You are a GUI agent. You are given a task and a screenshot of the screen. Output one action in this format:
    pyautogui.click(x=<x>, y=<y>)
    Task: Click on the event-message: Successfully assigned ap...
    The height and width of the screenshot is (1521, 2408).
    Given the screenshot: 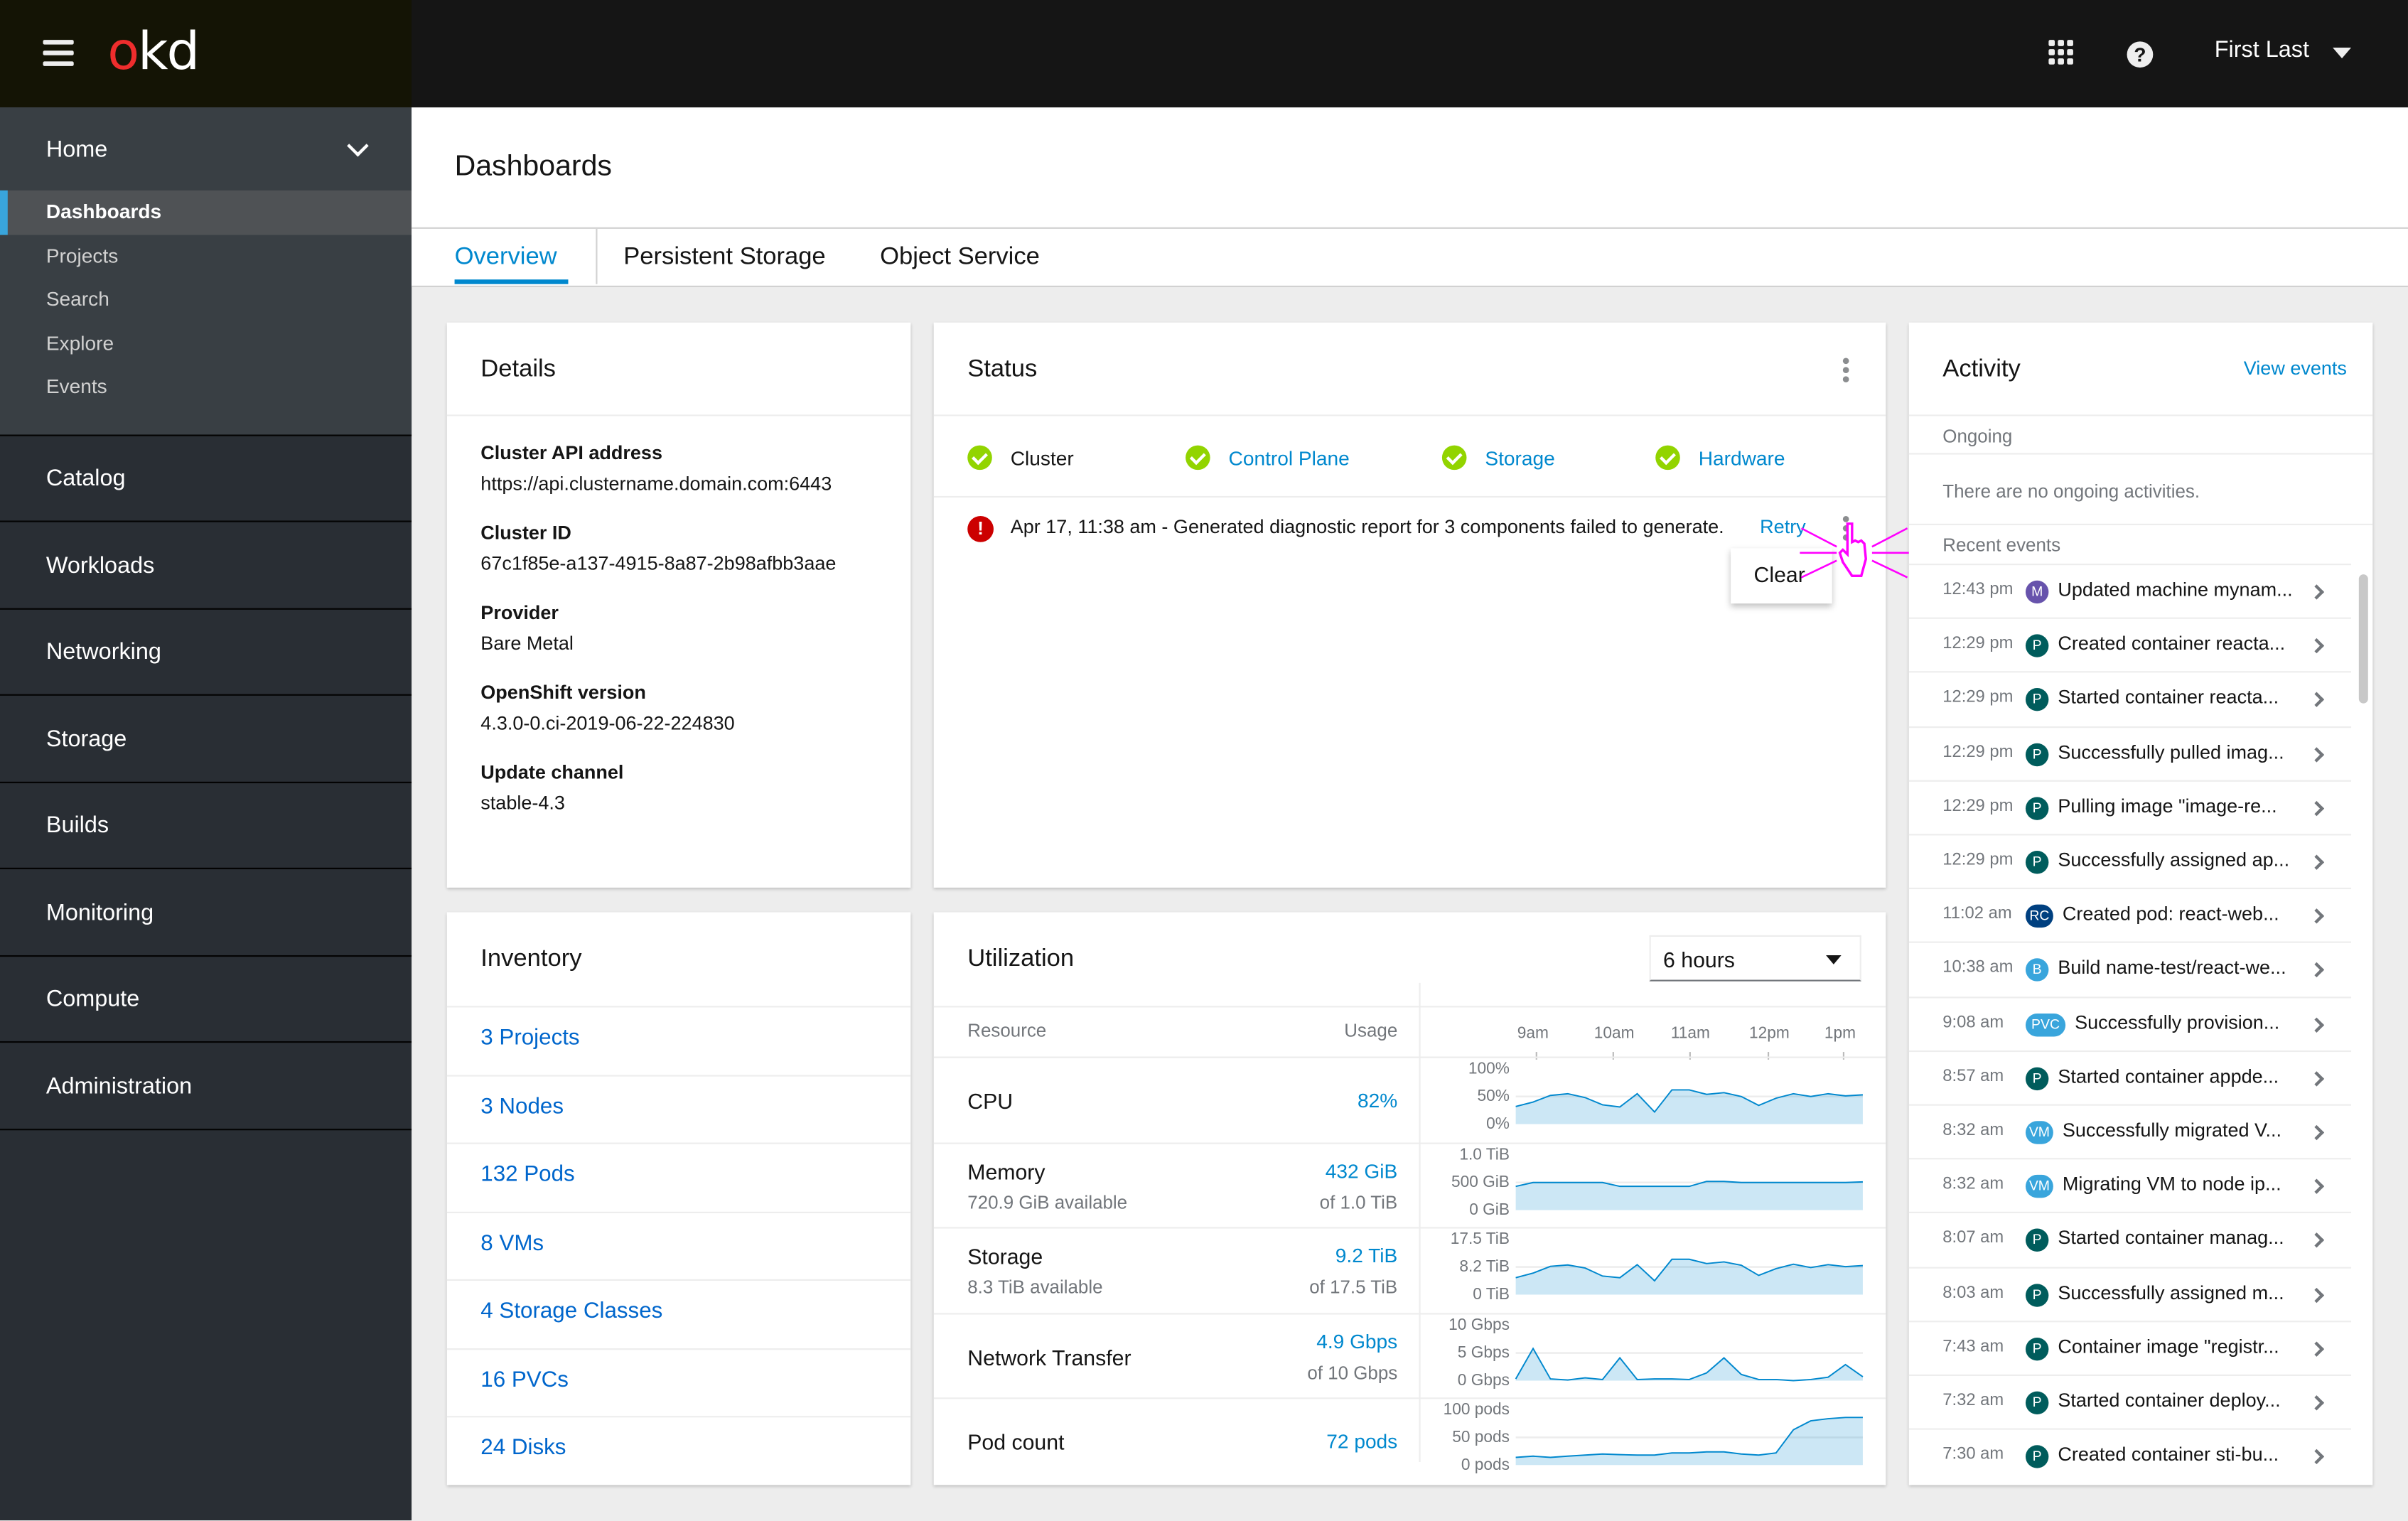 What is the action you would take?
    pyautogui.click(x=2173, y=860)
    